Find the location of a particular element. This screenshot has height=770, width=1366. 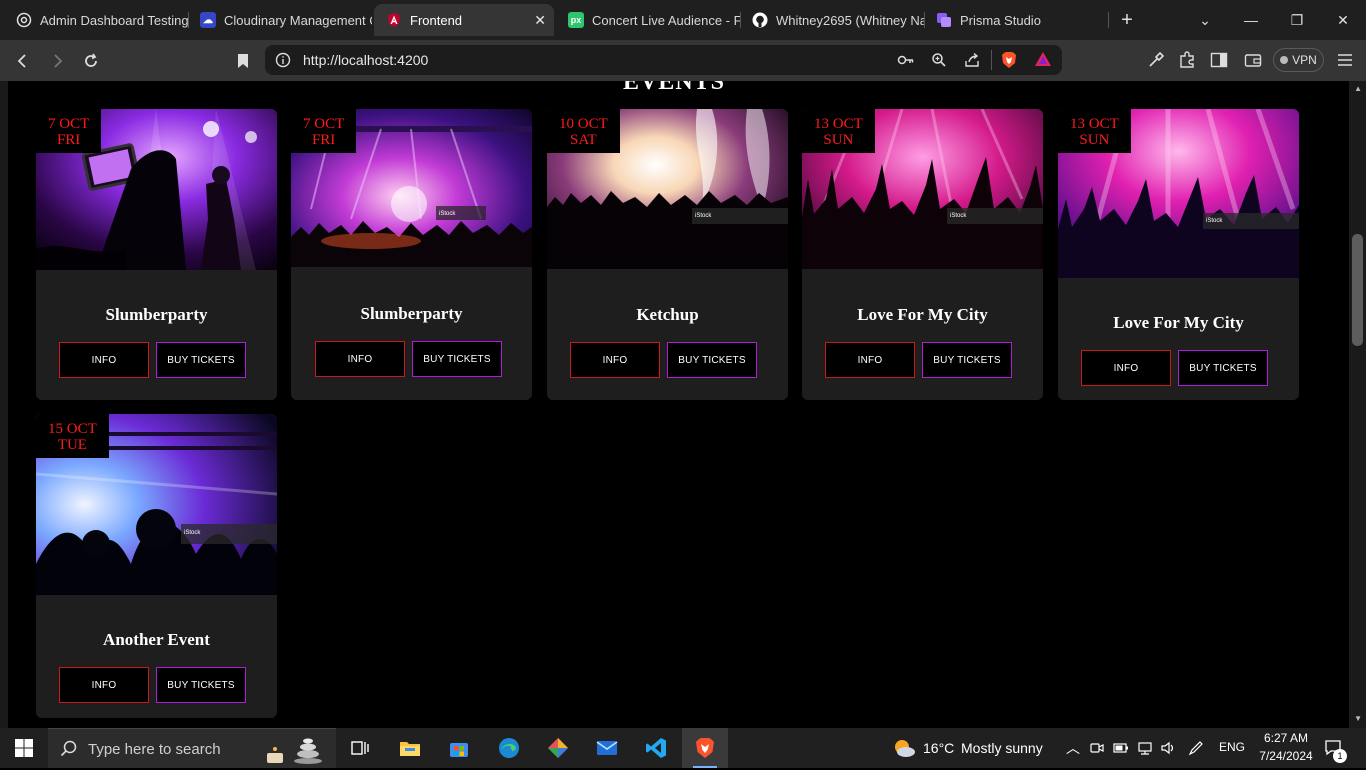

notification-count-badge: 1 is located at coordinates (1340, 756).